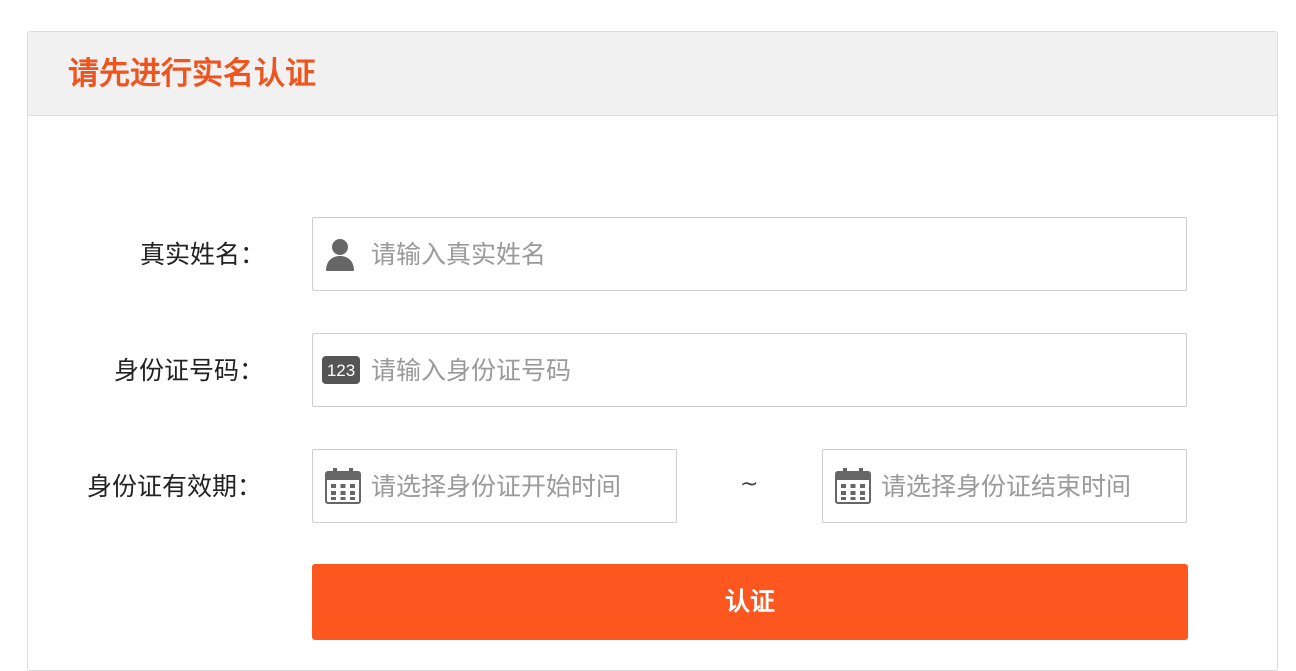 The image size is (1296, 671). Describe the element at coordinates (175, 486) in the screenshot. I see `validity-label: 身份证有效期：` at that location.